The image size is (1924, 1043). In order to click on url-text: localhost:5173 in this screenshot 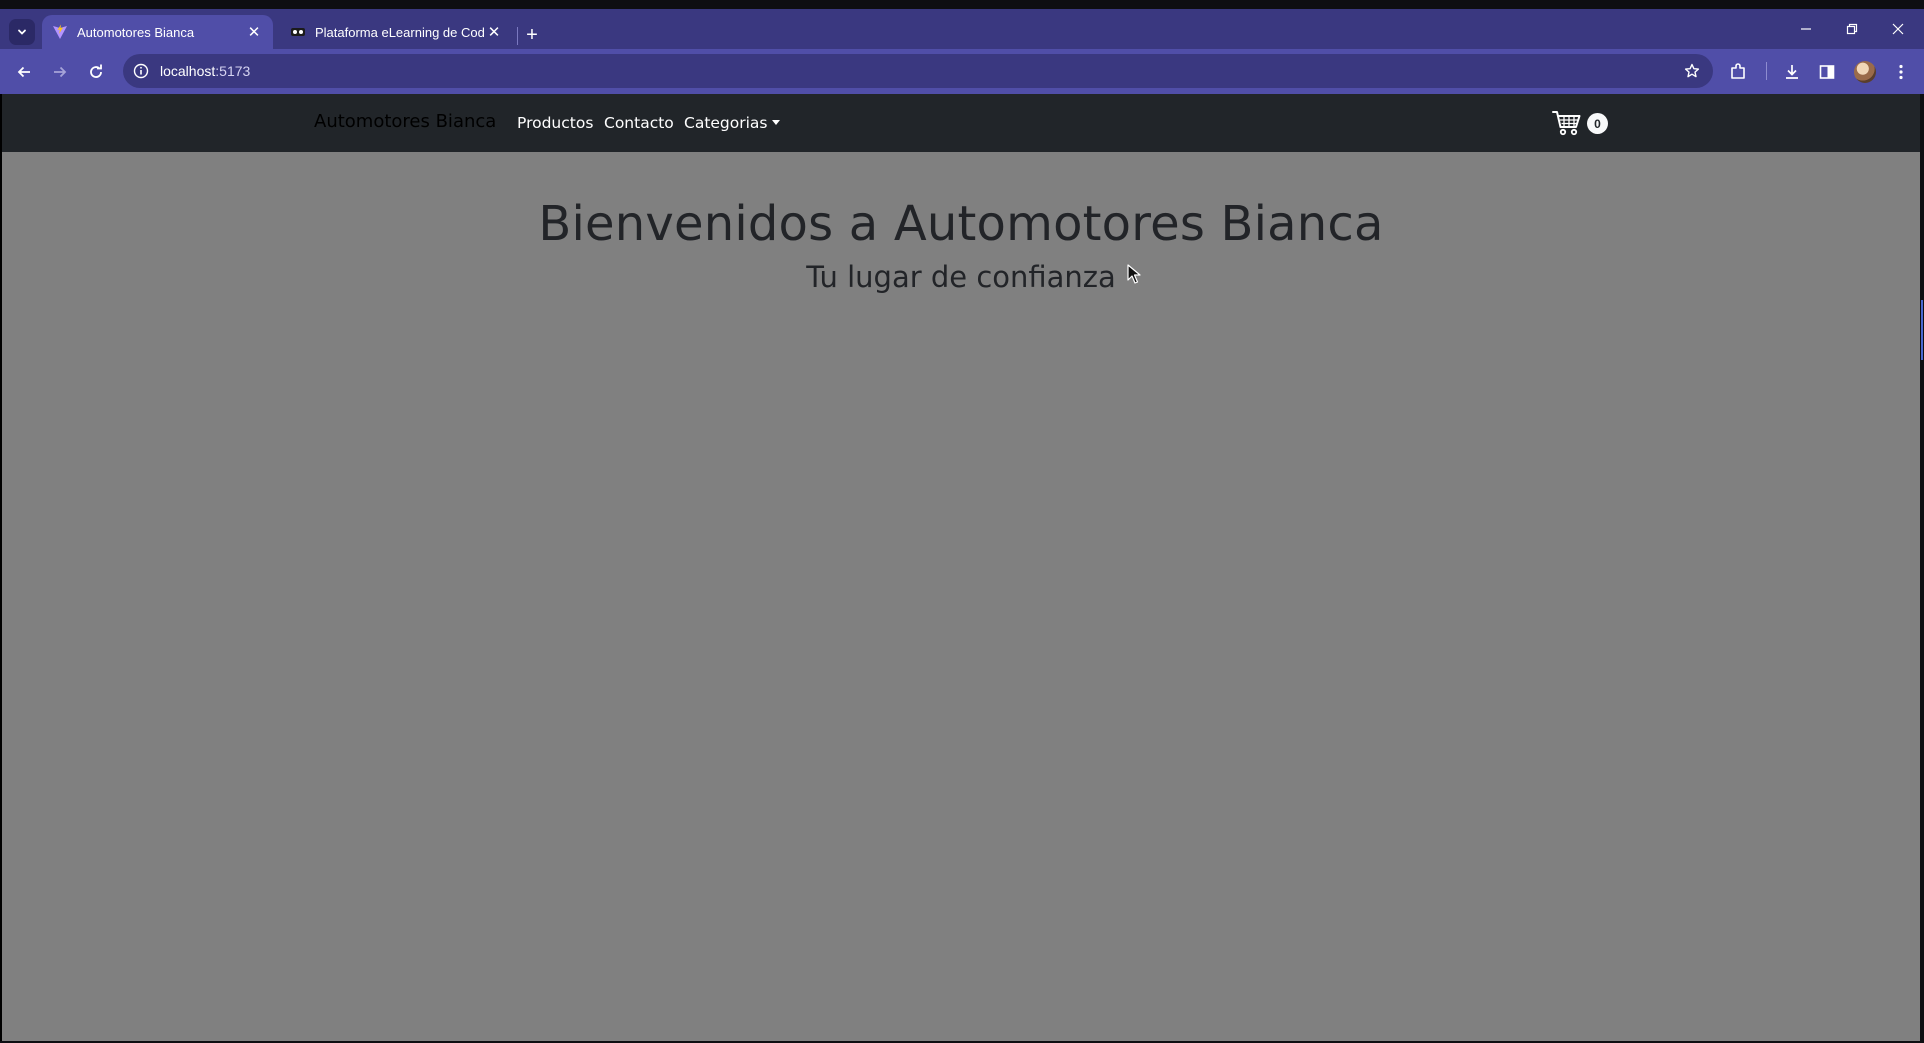, I will do `click(205, 71)`.